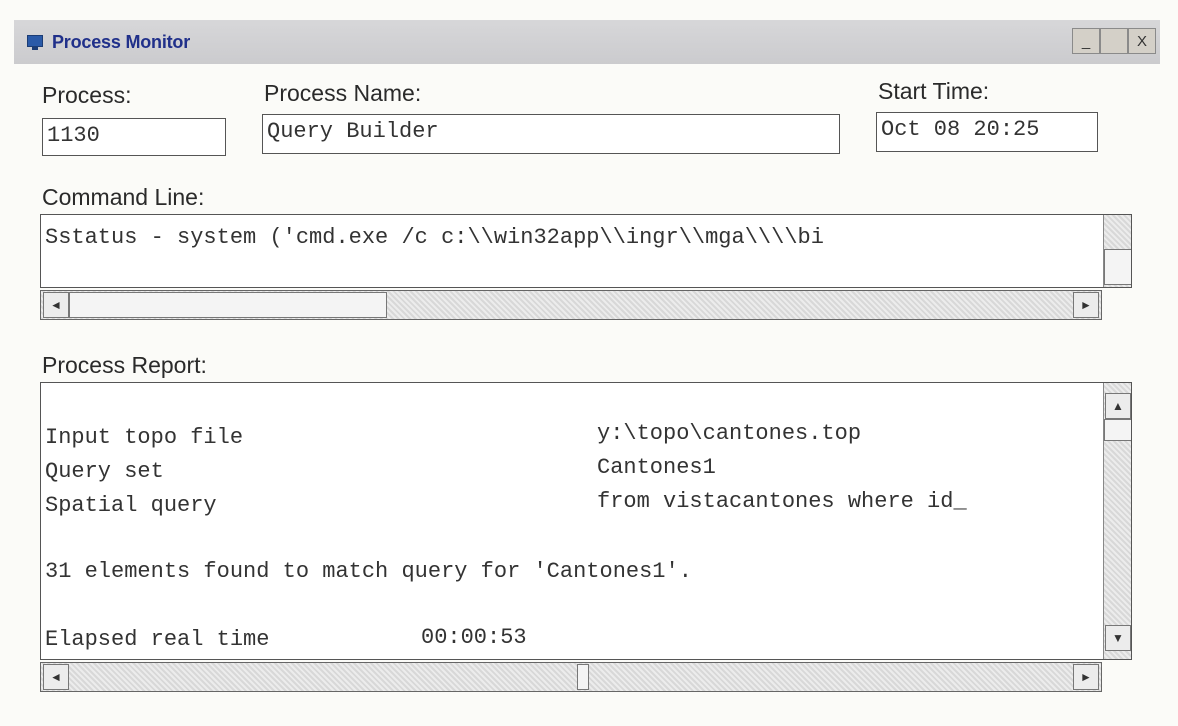 The height and width of the screenshot is (726, 1178). What do you see at coordinates (587, 42) in the screenshot?
I see `title-bar: Process Monitor _ X` at bounding box center [587, 42].